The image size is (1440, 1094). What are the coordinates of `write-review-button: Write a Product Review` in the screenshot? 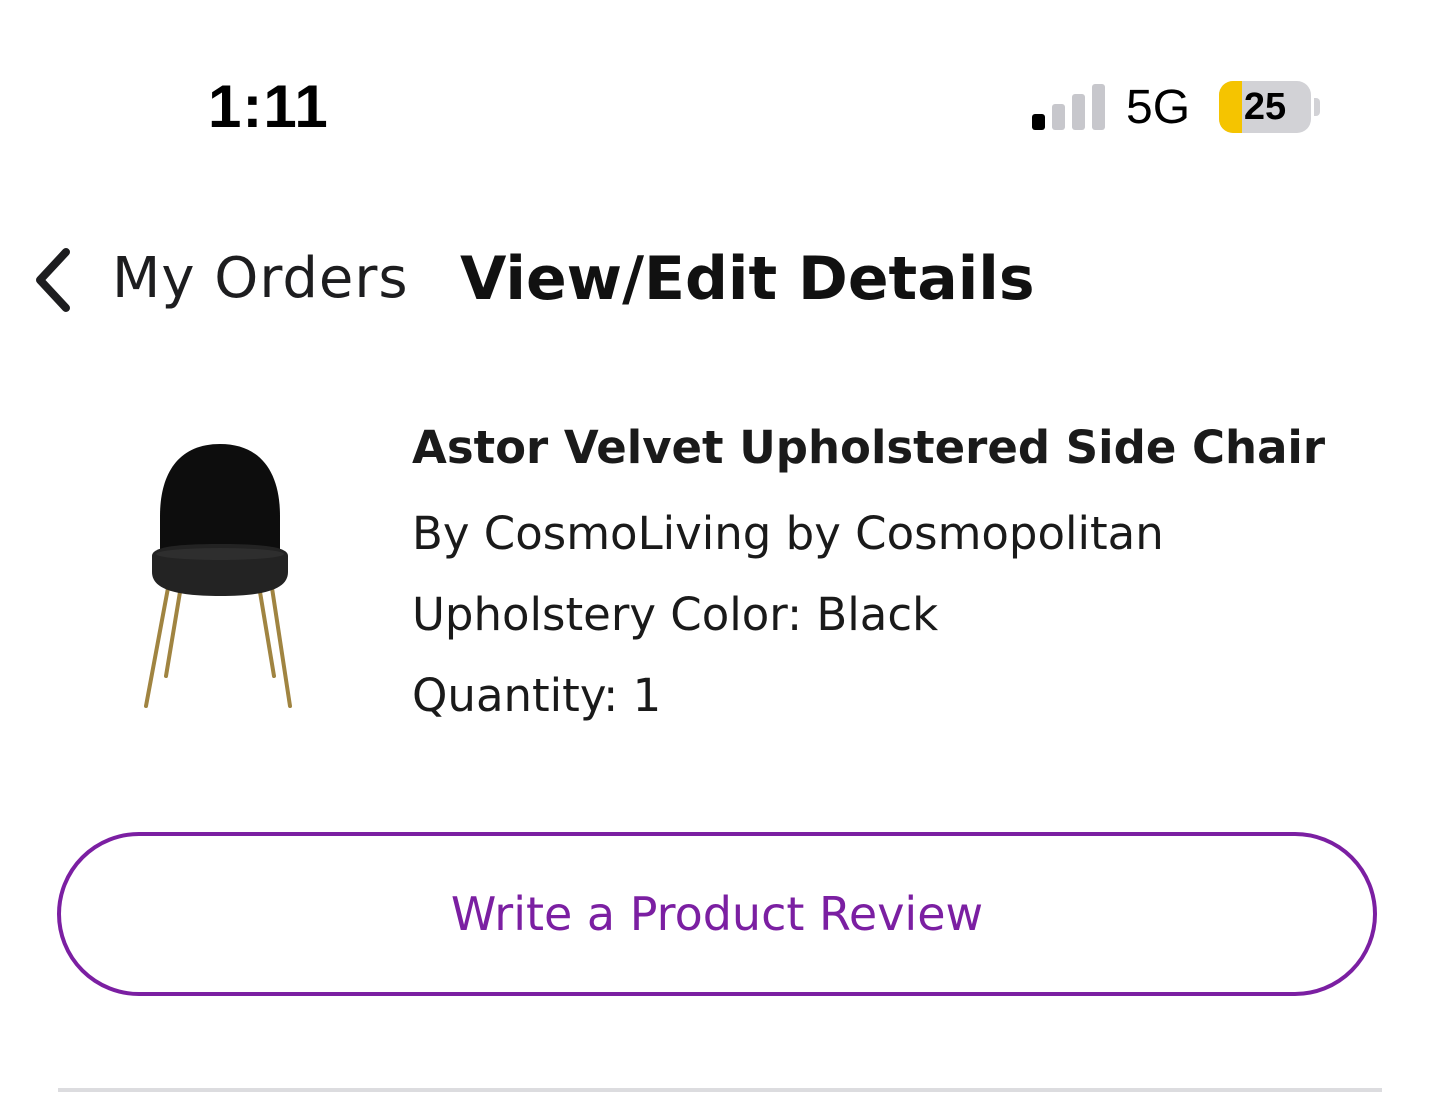 It's located at (717, 914).